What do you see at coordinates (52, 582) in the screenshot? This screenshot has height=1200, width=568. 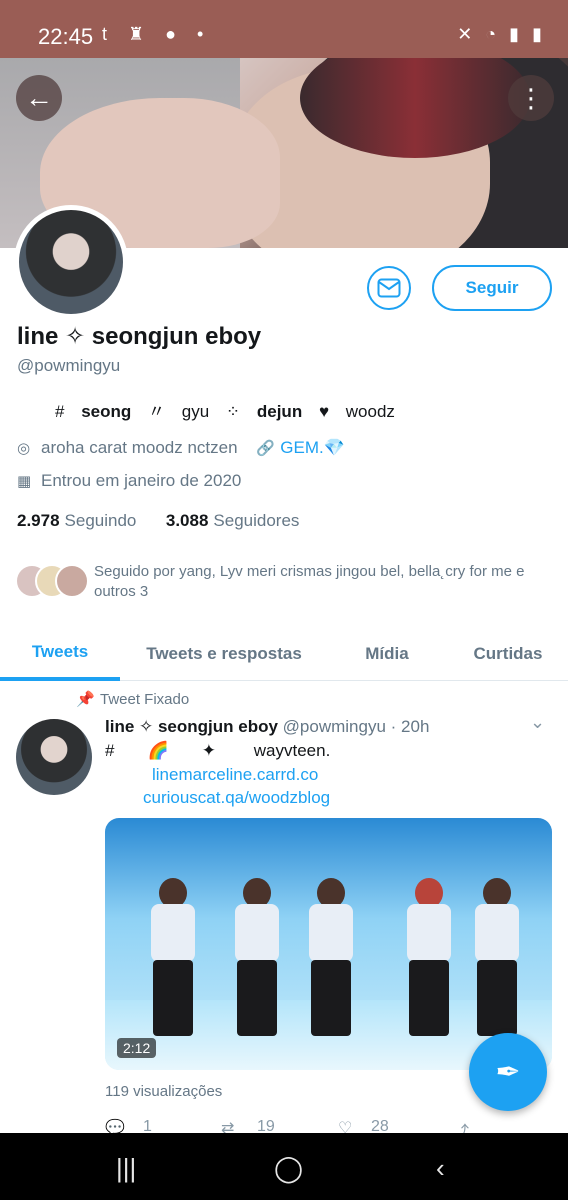 I see `followed-by-avatars` at bounding box center [52, 582].